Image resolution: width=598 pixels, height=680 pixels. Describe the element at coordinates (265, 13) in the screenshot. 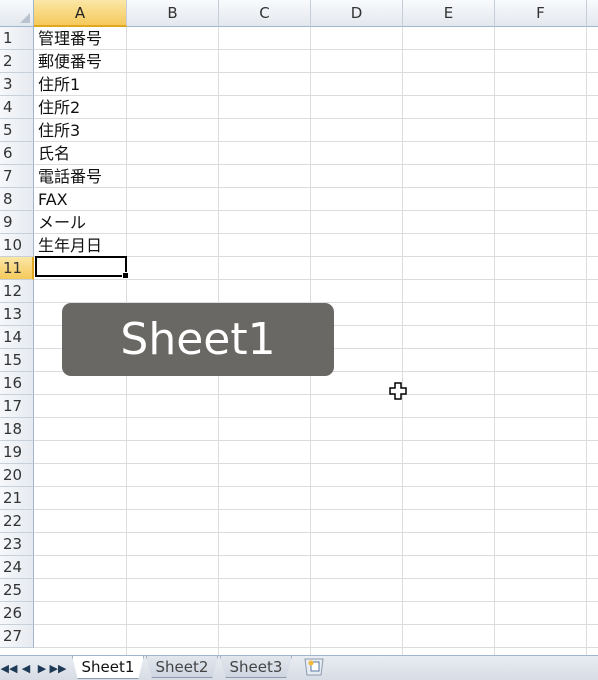

I see `column-header-c: C` at that location.